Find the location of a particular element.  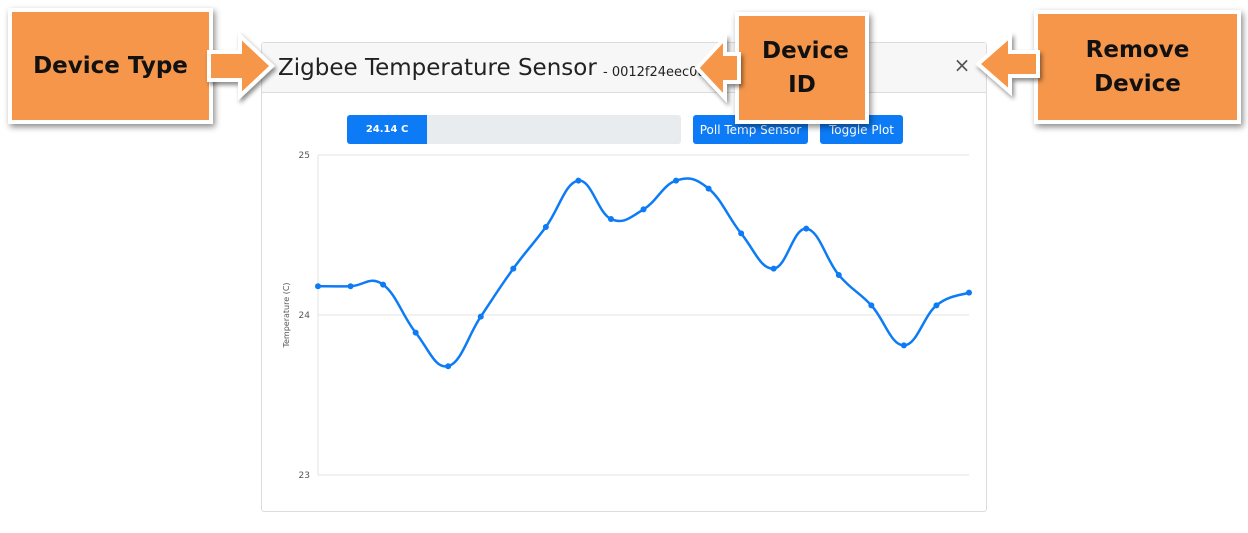

remove-device-callout-label: Remove Device is located at coordinates (1137, 67).